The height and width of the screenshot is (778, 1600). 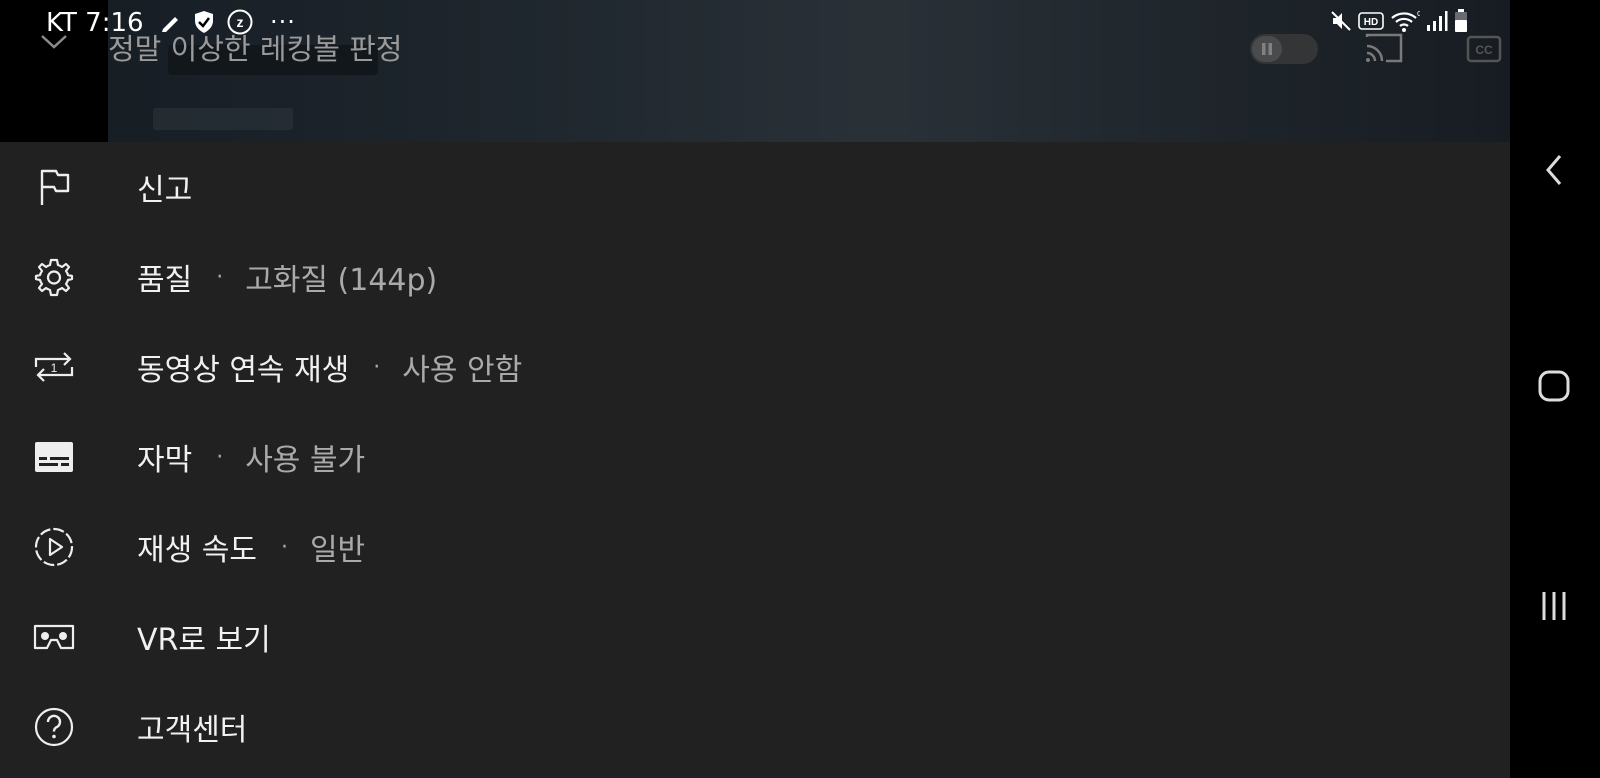 I want to click on status-time: KT 7:16, so click(x=95, y=23).